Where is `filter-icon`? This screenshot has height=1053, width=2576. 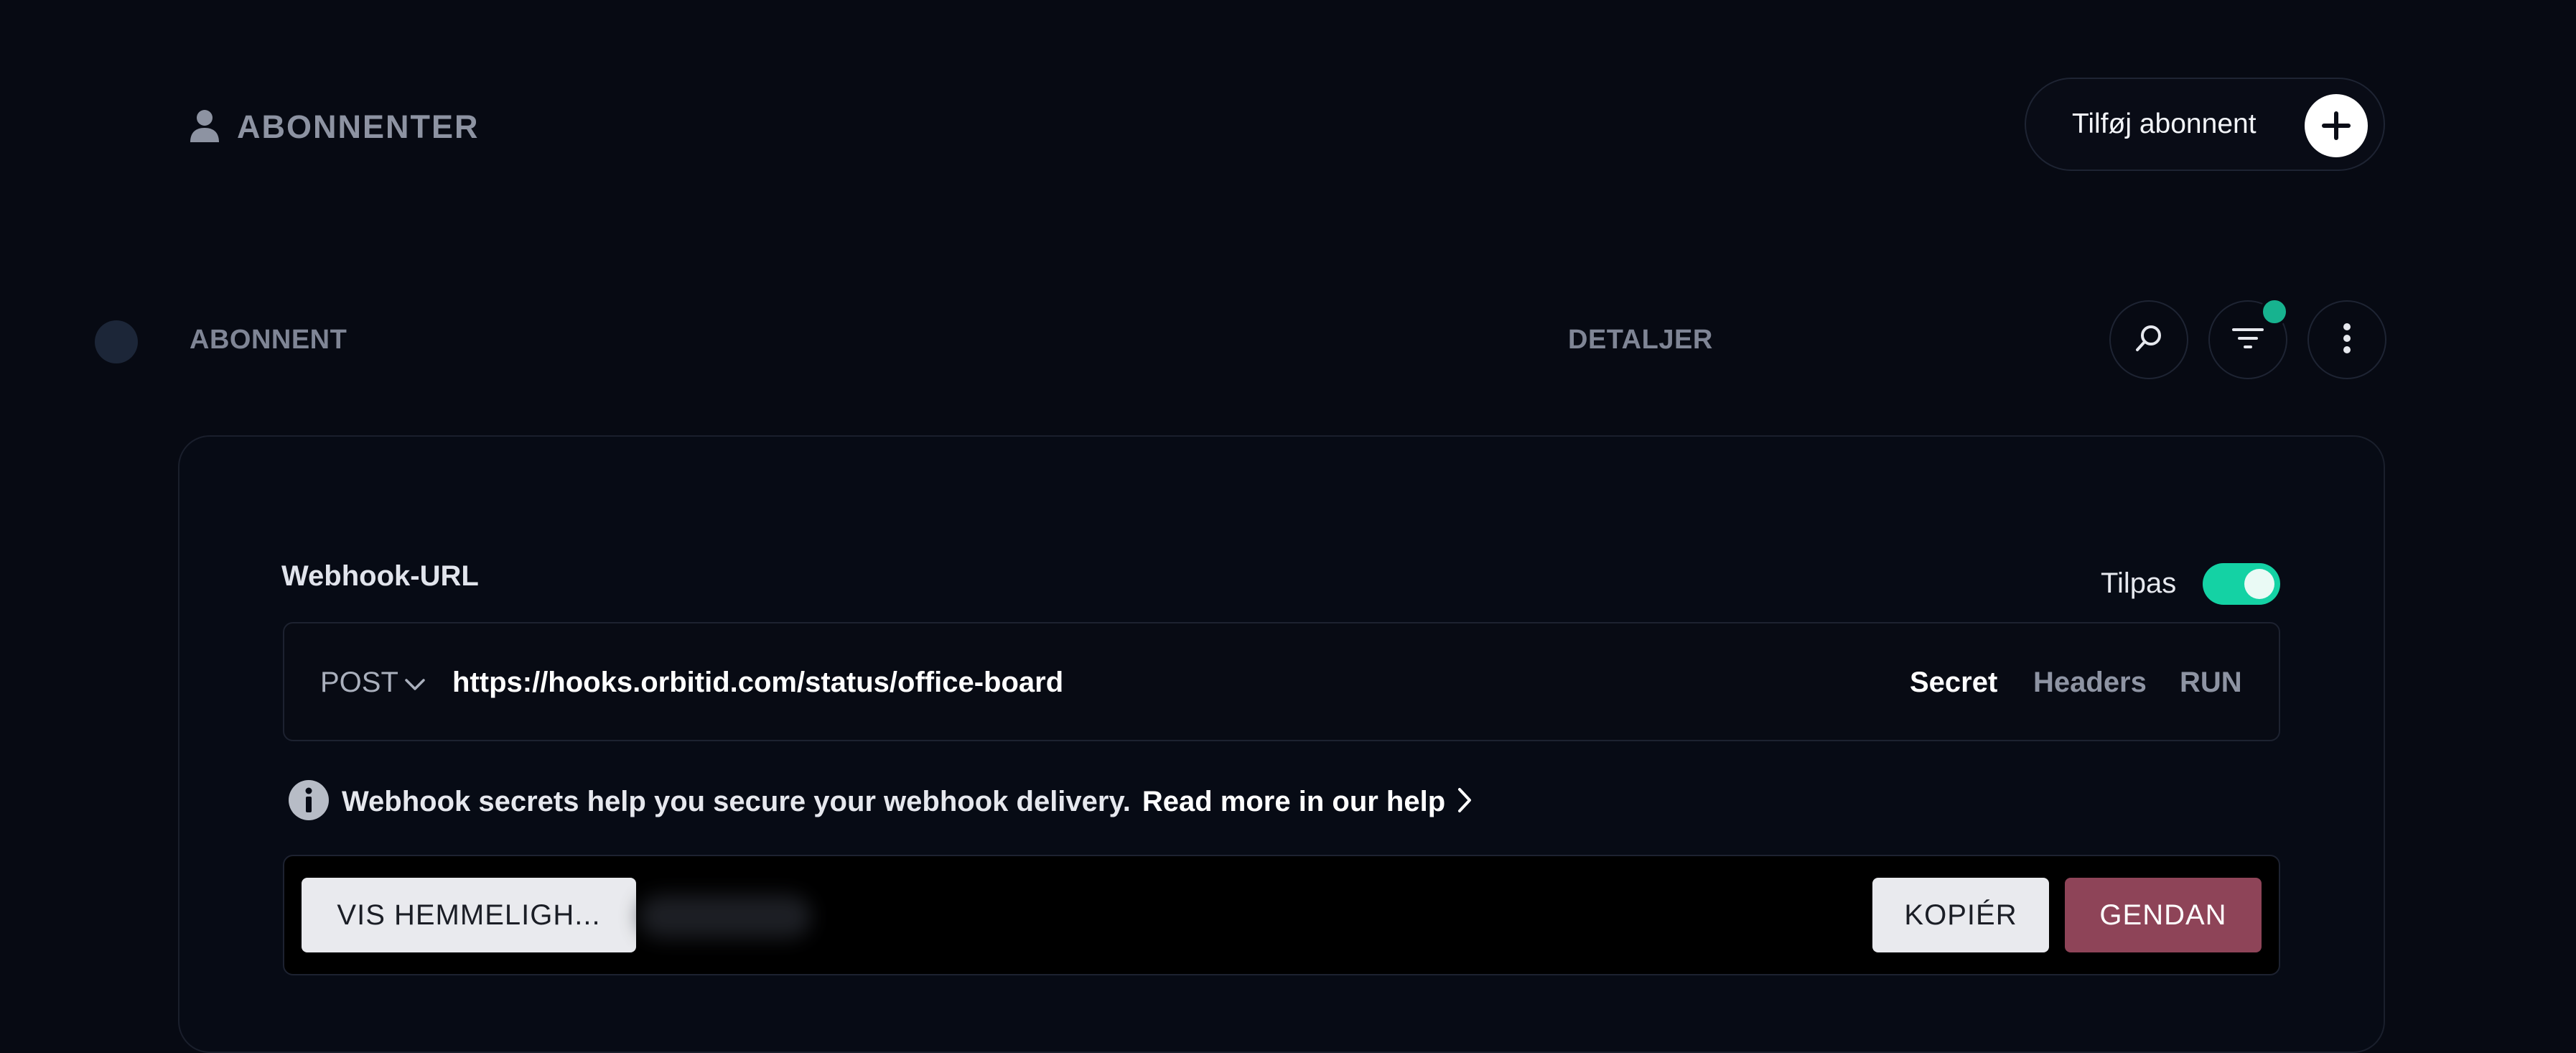 filter-icon is located at coordinates (2248, 340).